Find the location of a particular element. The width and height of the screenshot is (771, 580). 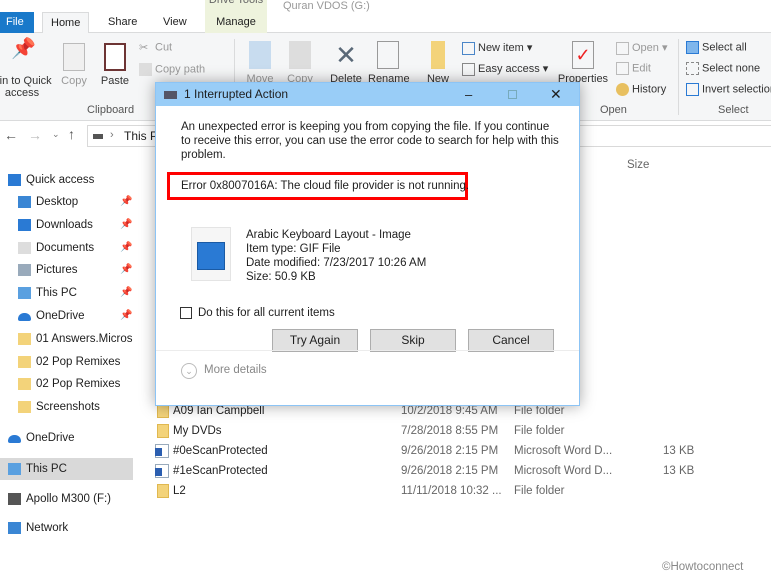

recent-chevron-icon: ⌄ is located at coordinates (56, 134).